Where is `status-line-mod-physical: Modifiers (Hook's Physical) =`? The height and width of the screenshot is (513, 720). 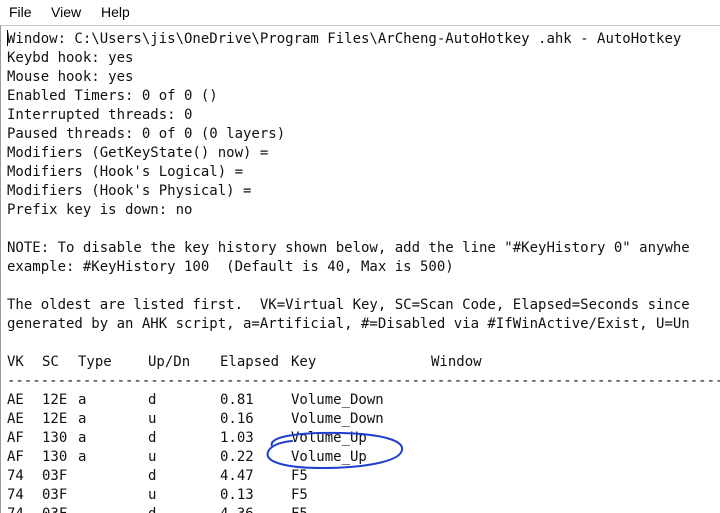
status-line-mod-physical: Modifiers (Hook's Physical) = is located at coordinates (129, 191).